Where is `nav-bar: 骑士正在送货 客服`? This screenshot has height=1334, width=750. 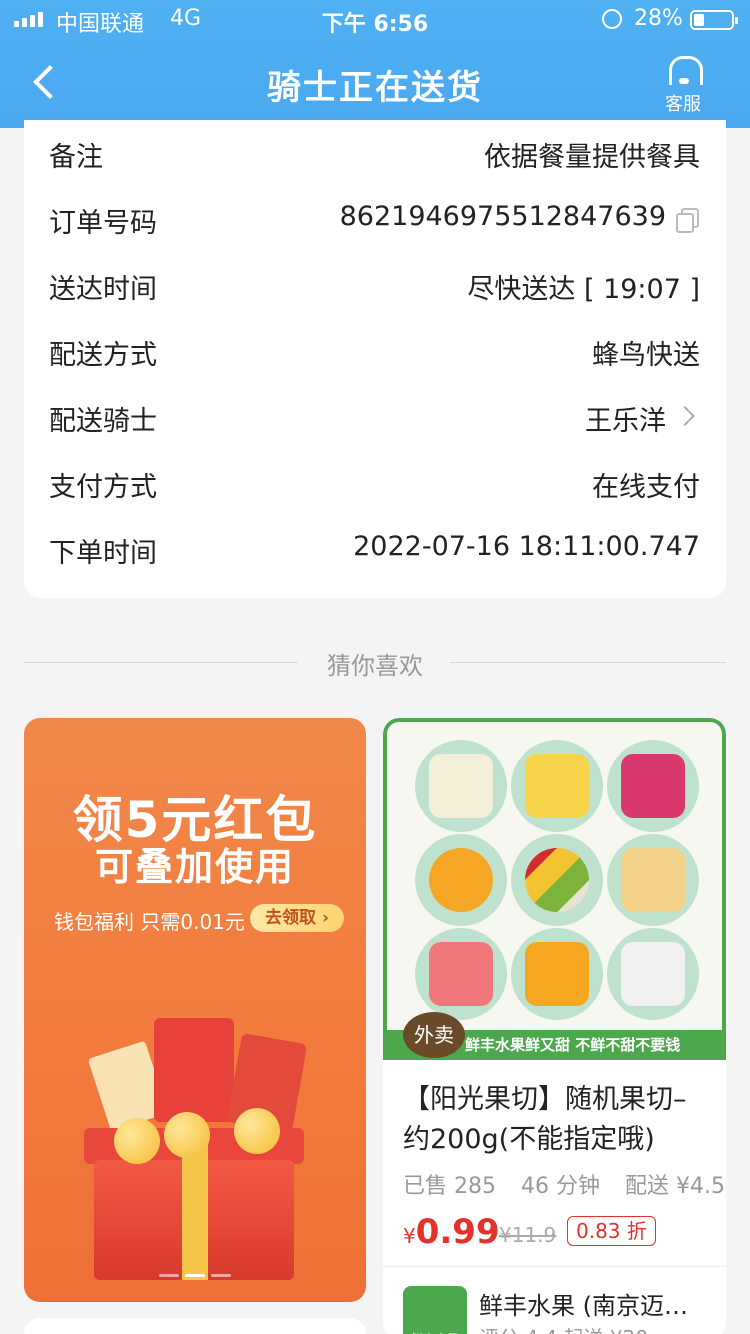 nav-bar: 骑士正在送货 客服 is located at coordinates (375, 84).